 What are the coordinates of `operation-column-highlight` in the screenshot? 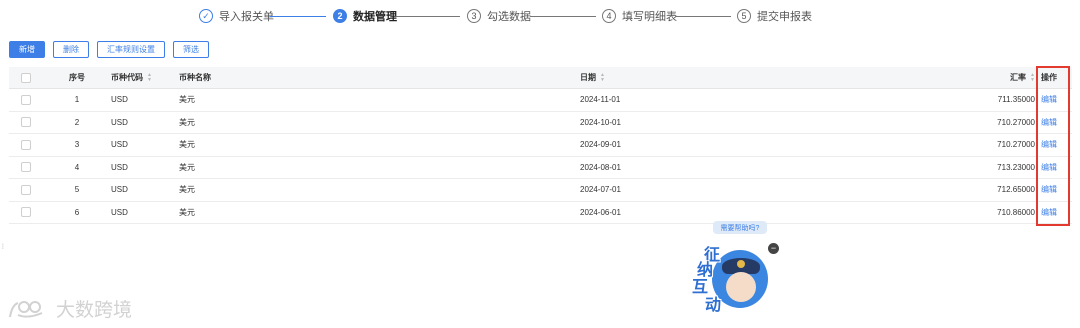 It's located at (1053, 146).